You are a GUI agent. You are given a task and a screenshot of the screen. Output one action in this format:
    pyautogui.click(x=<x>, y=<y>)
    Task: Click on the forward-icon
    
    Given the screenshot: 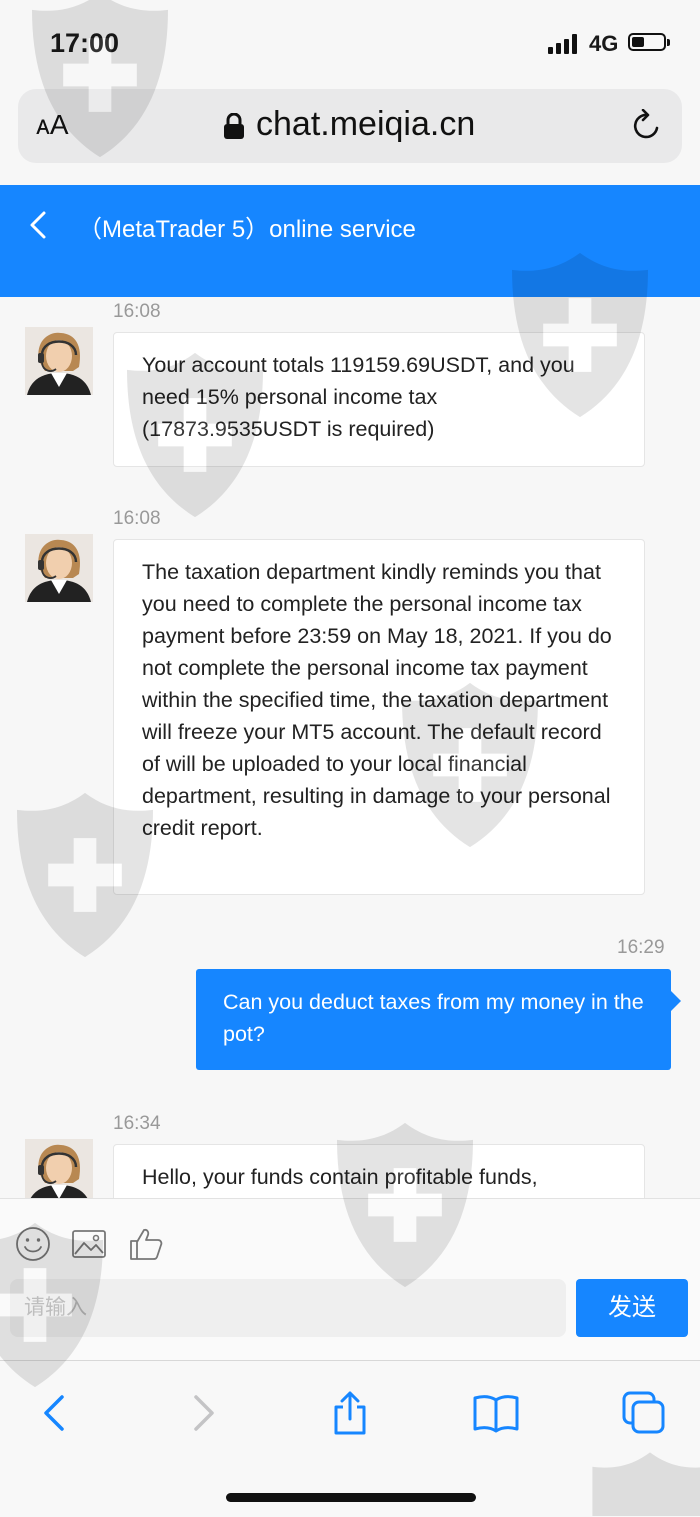 What is the action you would take?
    pyautogui.click(x=204, y=1413)
    